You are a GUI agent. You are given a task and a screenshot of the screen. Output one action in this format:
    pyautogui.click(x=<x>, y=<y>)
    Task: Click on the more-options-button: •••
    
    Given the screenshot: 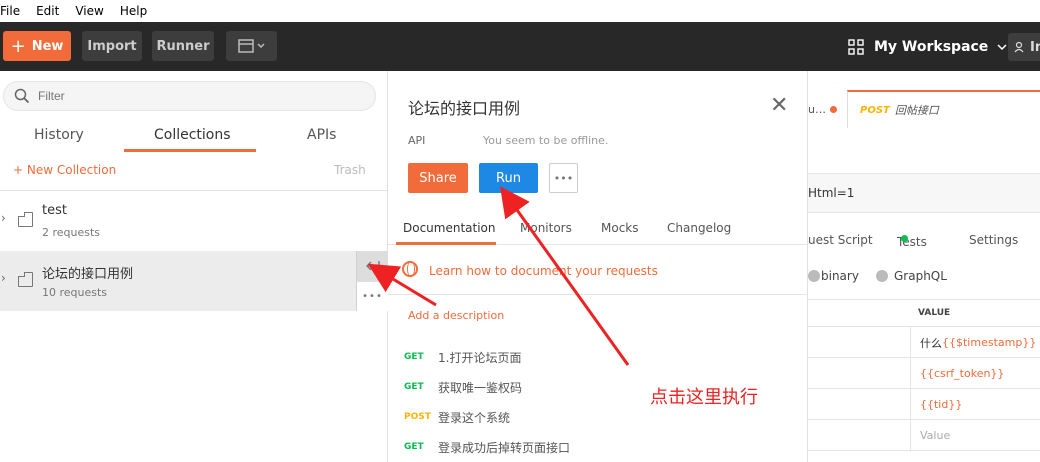 What is the action you would take?
    pyautogui.click(x=563, y=178)
    